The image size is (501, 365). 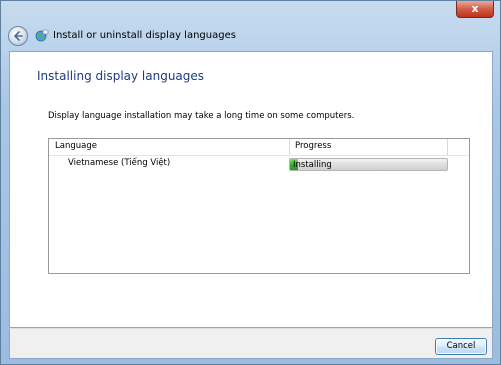 I want to click on close-button: x, so click(x=475, y=9).